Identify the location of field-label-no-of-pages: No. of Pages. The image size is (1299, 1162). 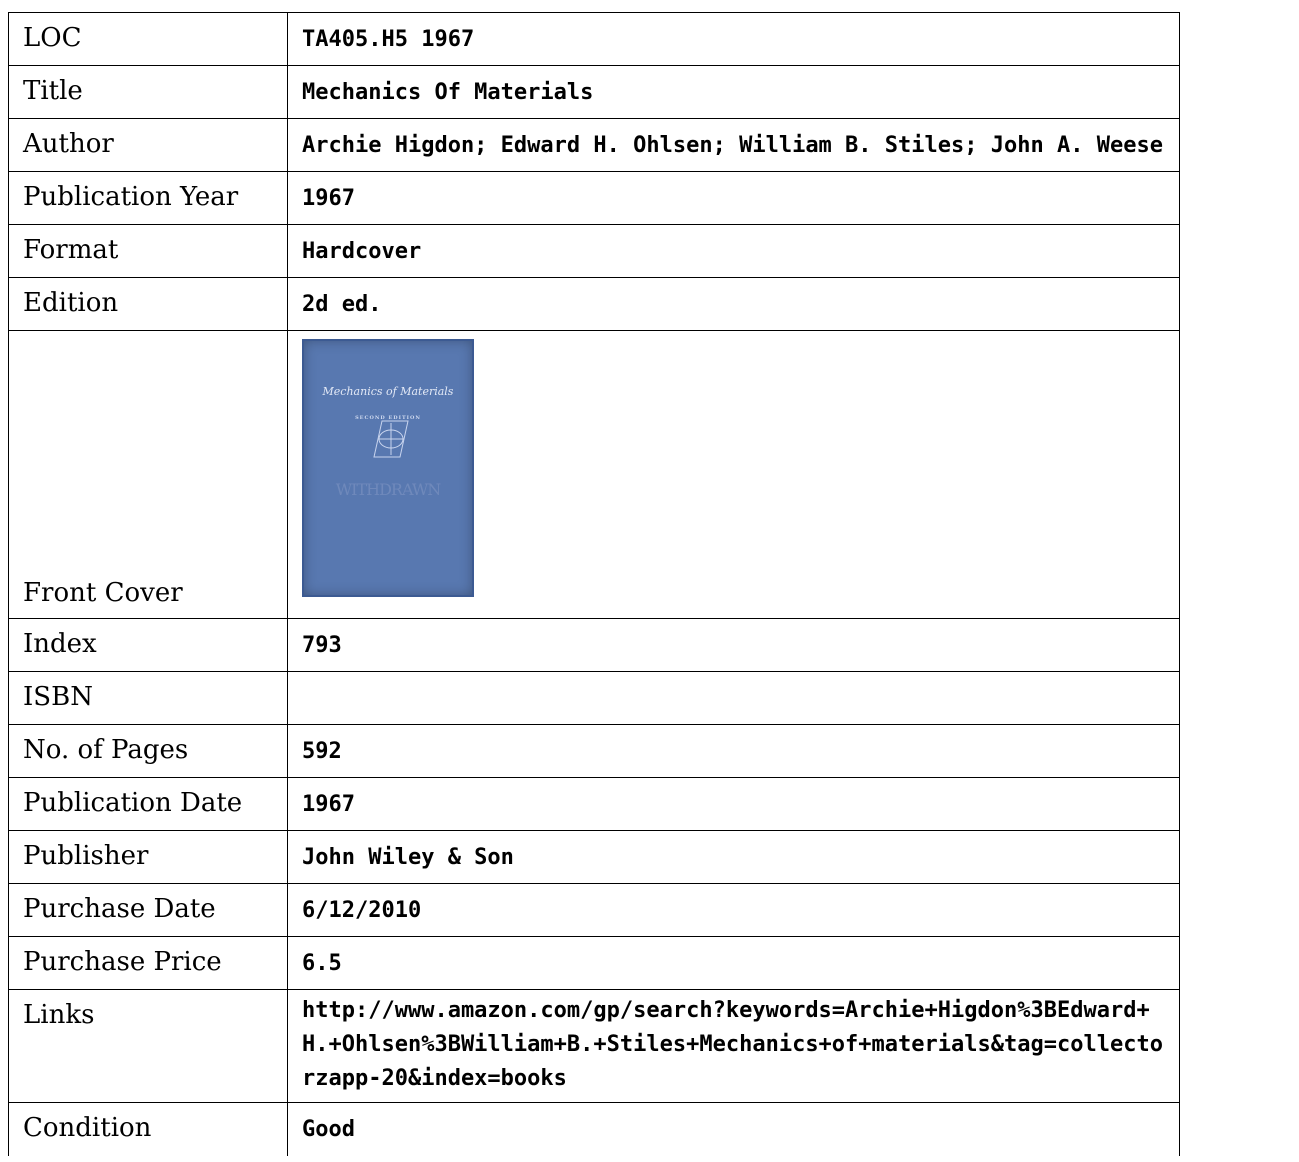
(148, 751).